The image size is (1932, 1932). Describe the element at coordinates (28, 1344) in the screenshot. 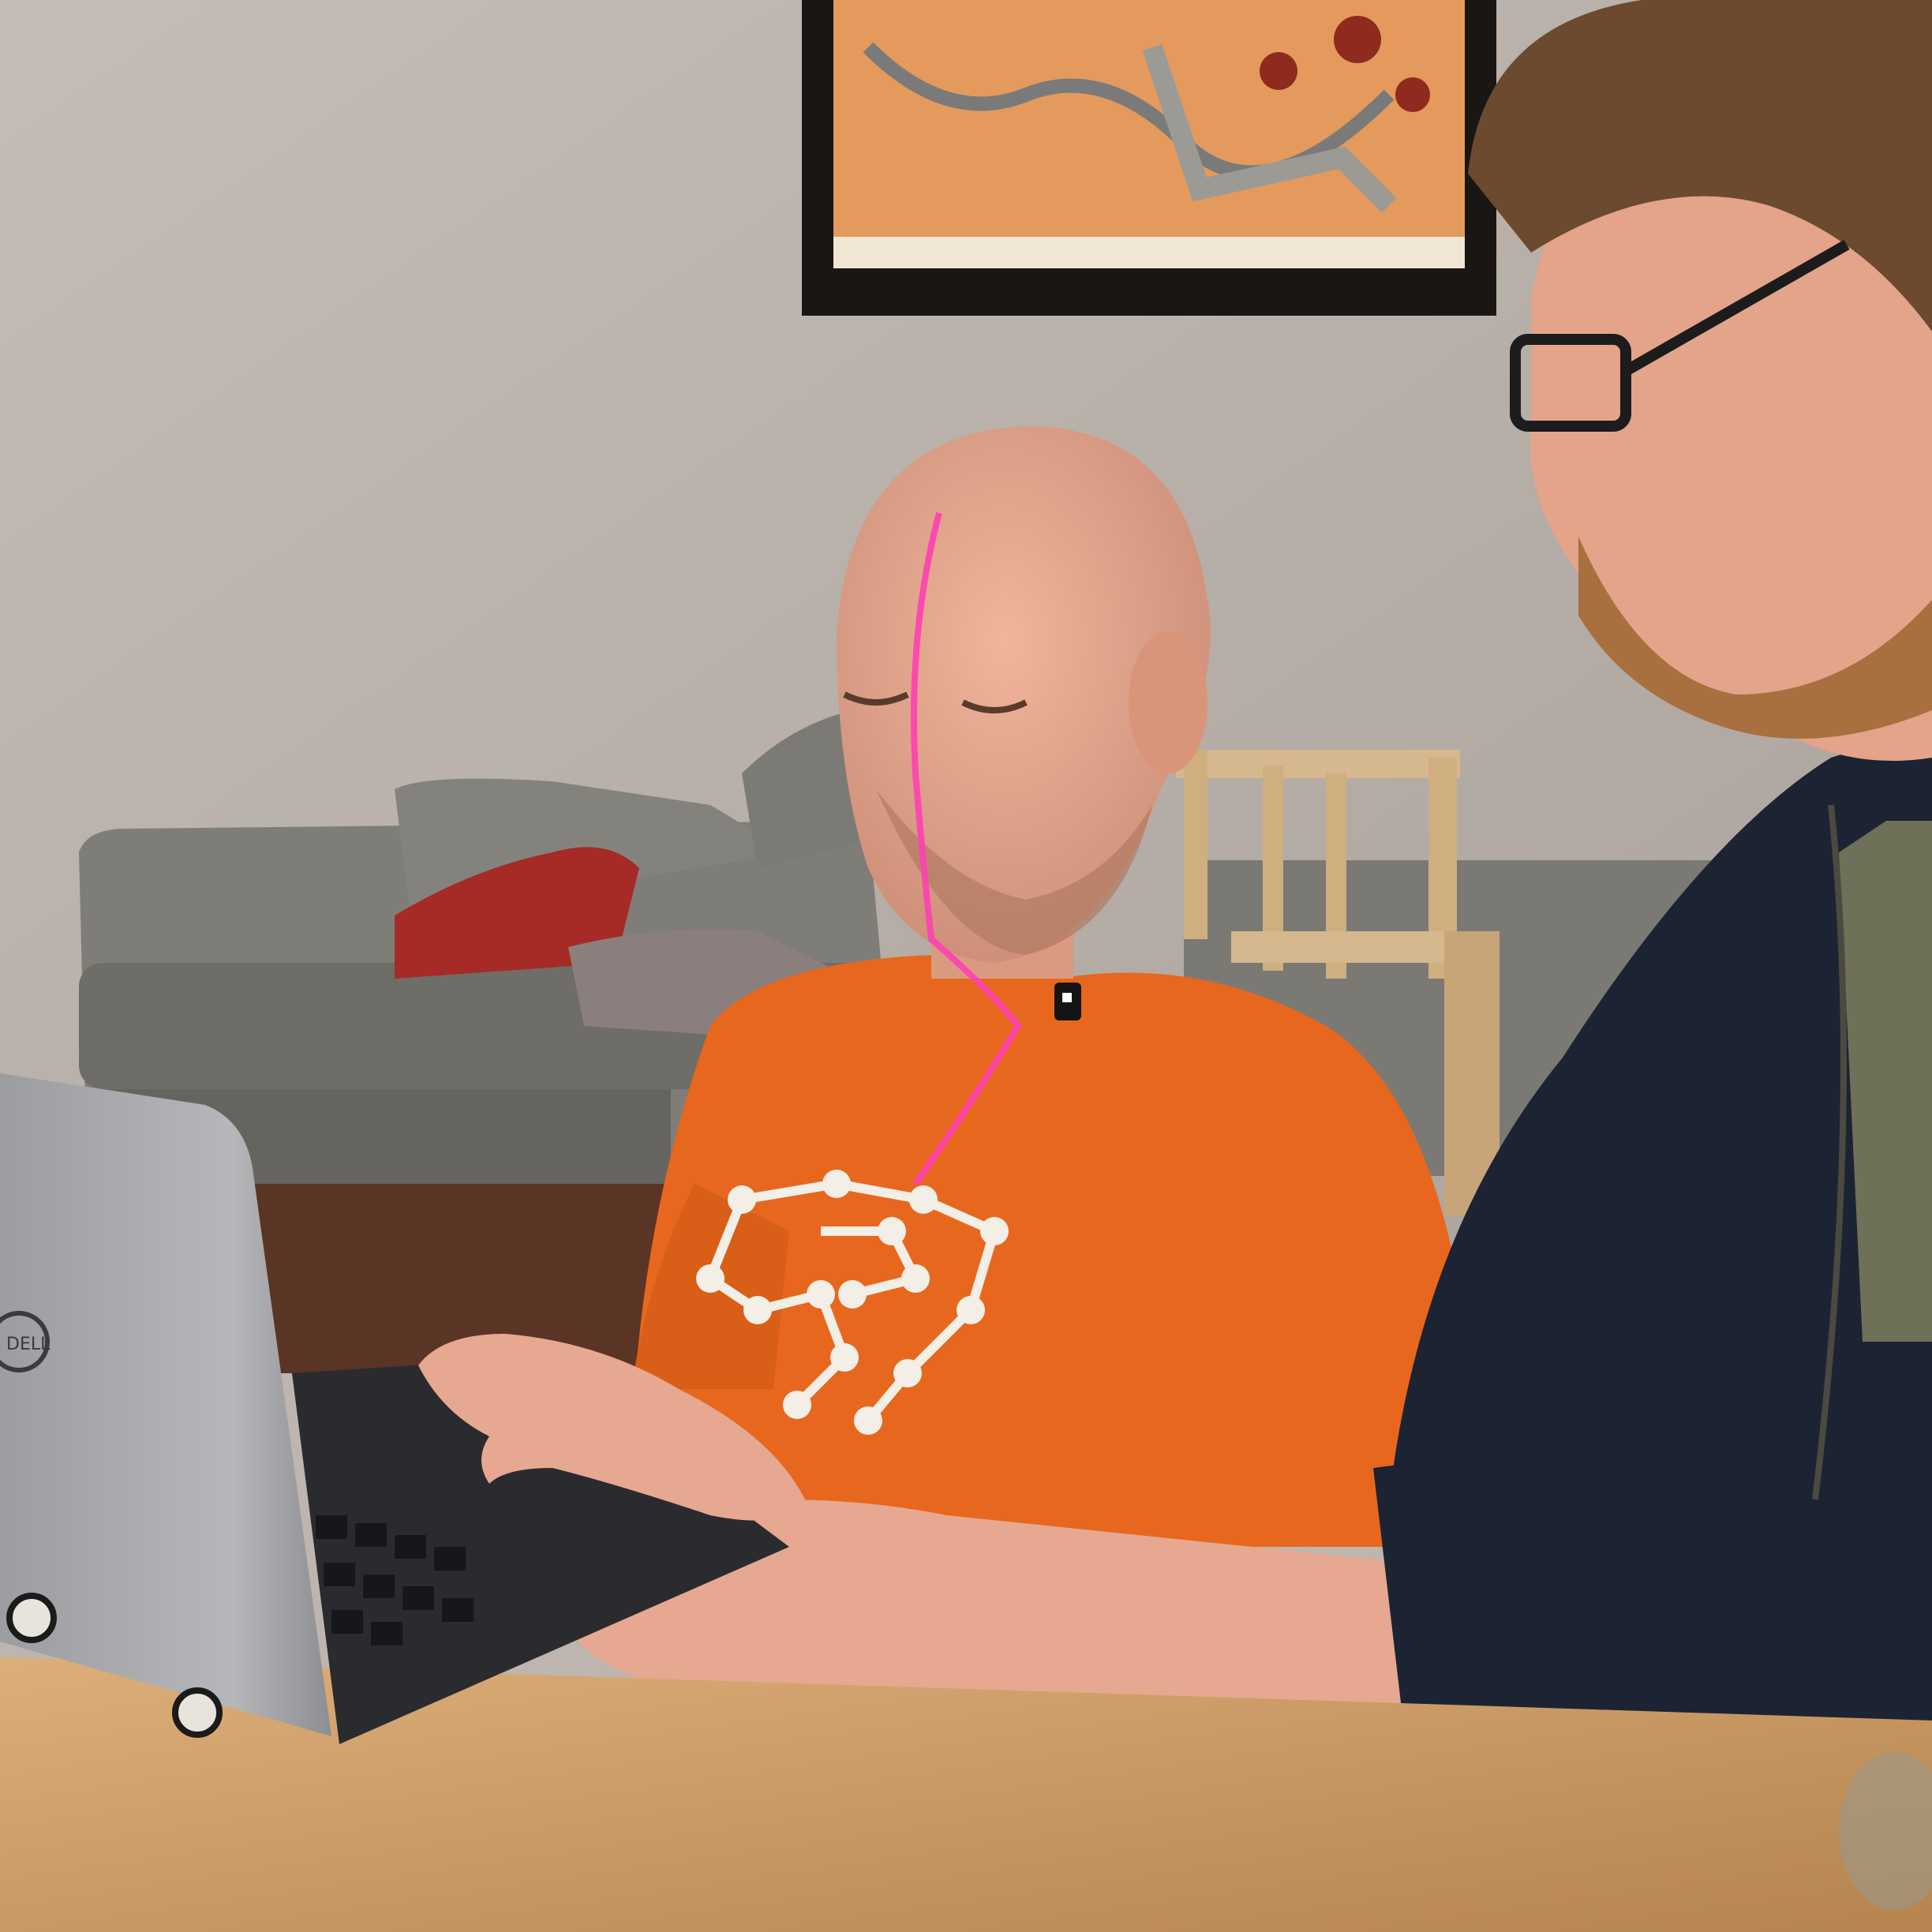

I see `laptop-logo-text: DELL` at that location.